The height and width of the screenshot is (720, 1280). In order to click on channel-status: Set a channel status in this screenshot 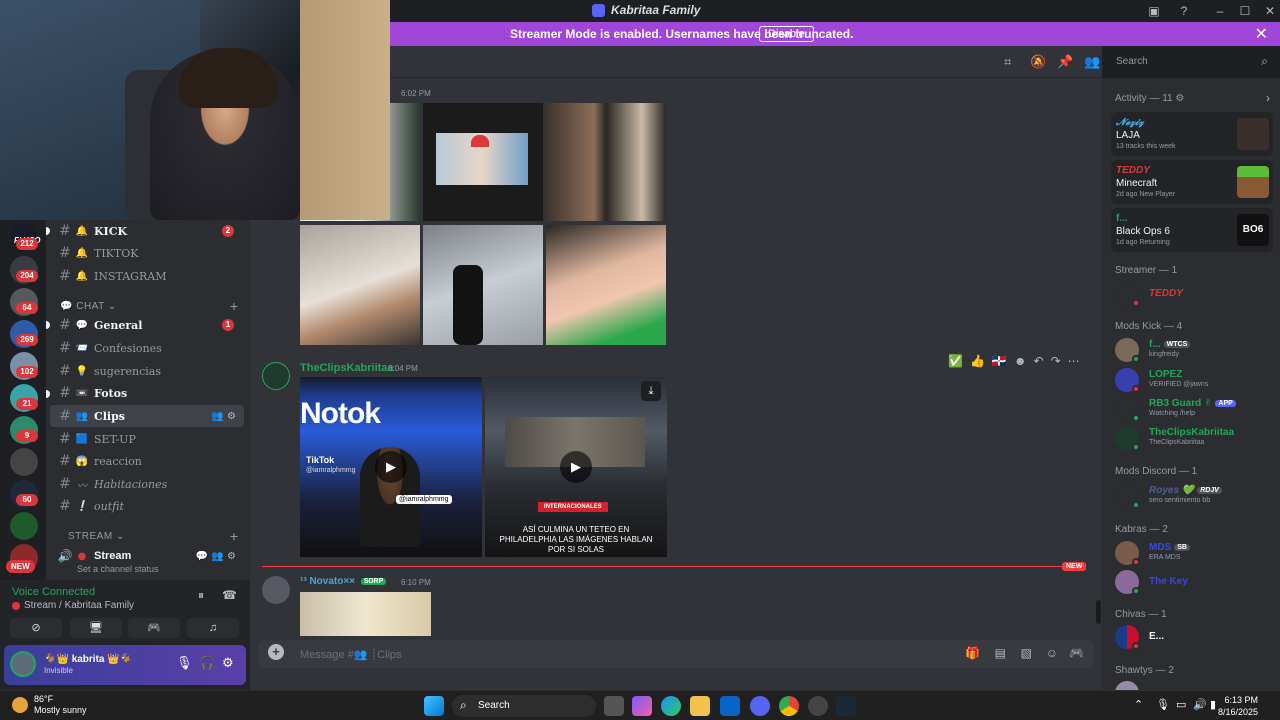, I will do `click(118, 569)`.